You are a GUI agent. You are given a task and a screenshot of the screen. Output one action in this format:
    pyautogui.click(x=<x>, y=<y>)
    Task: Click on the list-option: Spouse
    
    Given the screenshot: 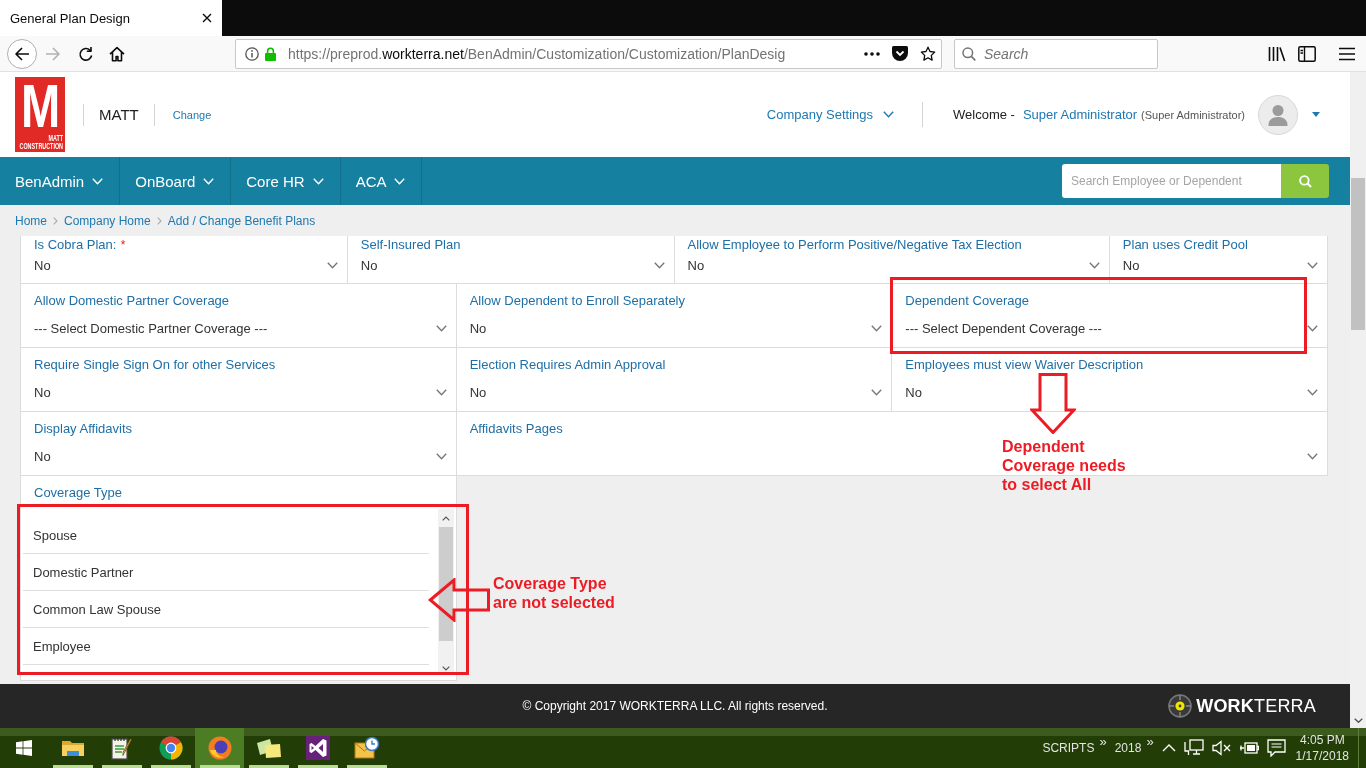 What is the action you would take?
    pyautogui.click(x=226, y=535)
    